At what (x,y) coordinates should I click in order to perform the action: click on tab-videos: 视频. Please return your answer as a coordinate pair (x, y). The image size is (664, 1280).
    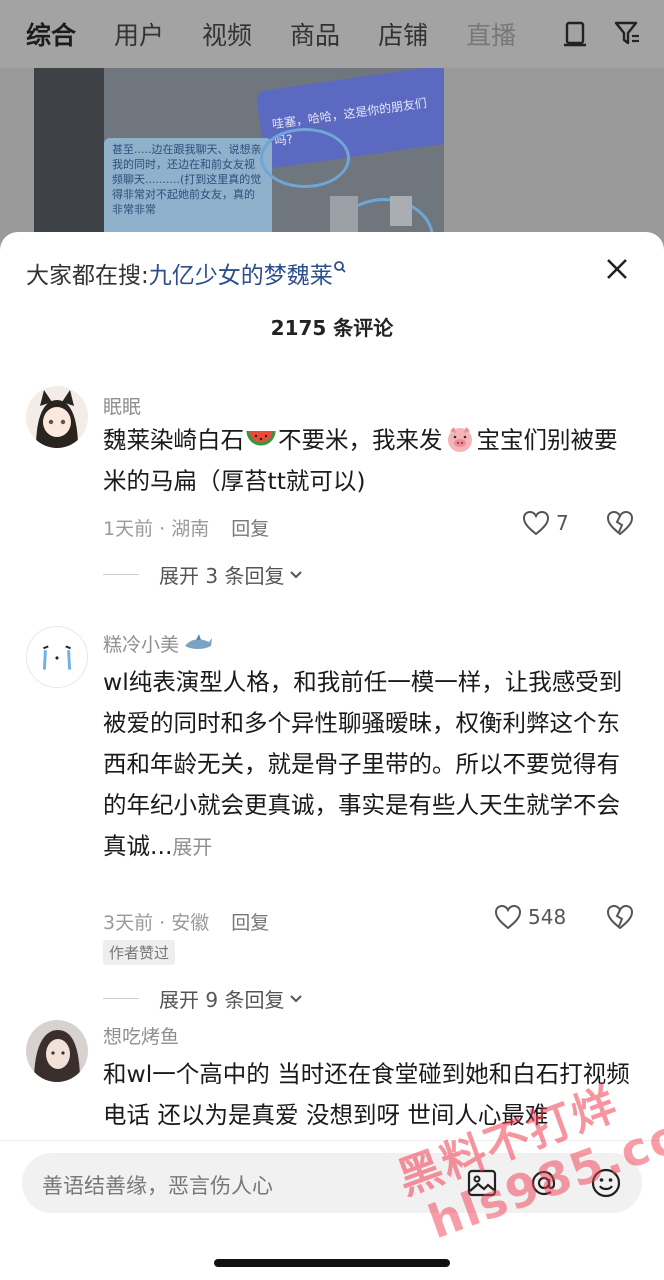
    Looking at the image, I should click on (227, 34).